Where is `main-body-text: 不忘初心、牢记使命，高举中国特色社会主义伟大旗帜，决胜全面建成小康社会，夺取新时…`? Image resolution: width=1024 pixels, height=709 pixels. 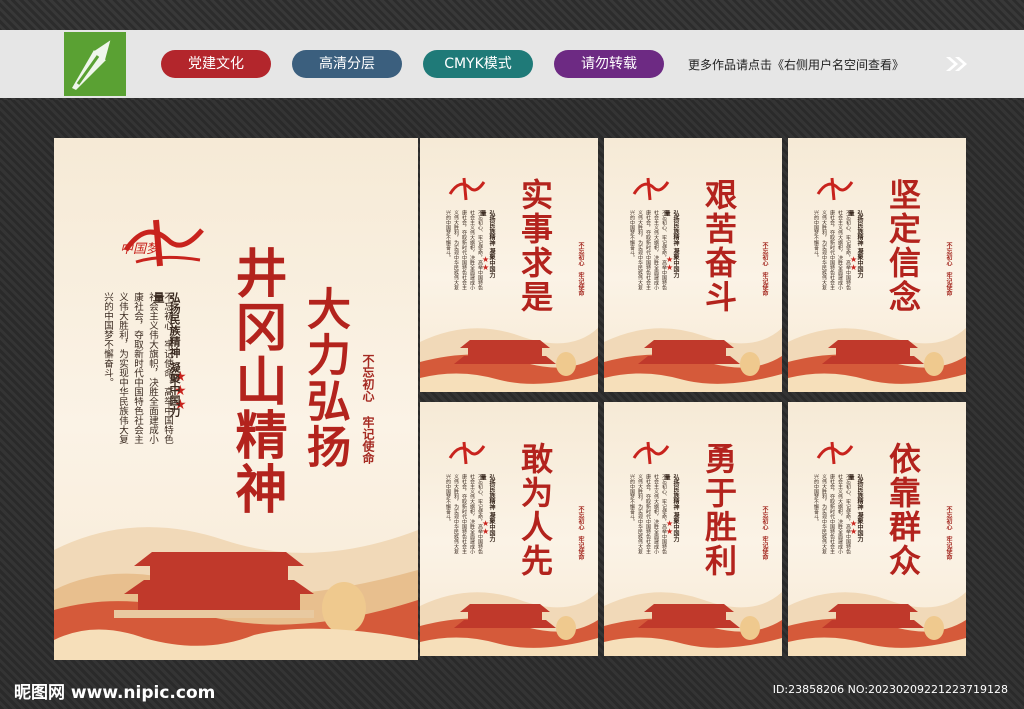
main-body-text: 不忘初心、牢记使命，高举中国特色社会主义伟大旗帜，决胜全面建成小康社会，夺取新时… is located at coordinates (137, 368).